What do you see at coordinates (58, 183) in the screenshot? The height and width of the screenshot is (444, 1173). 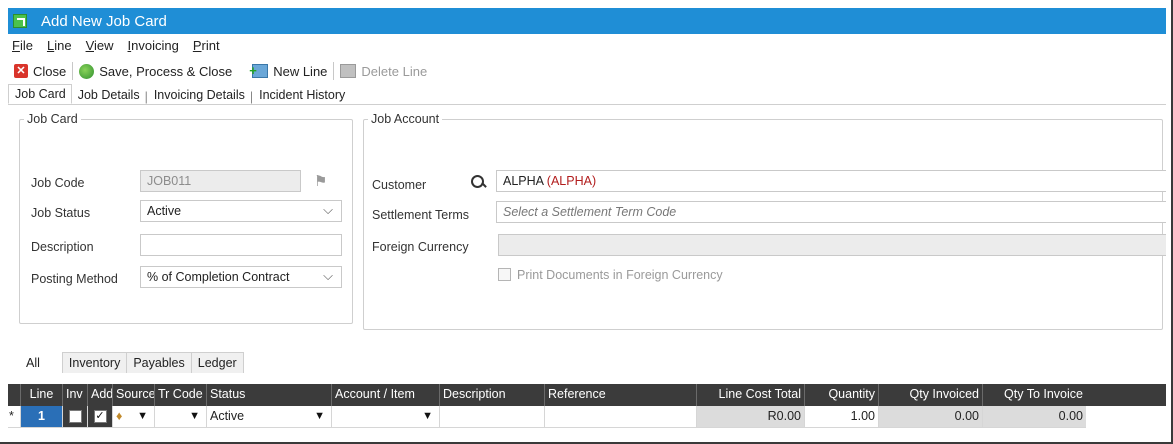 I see `job-code-label: Job Code` at bounding box center [58, 183].